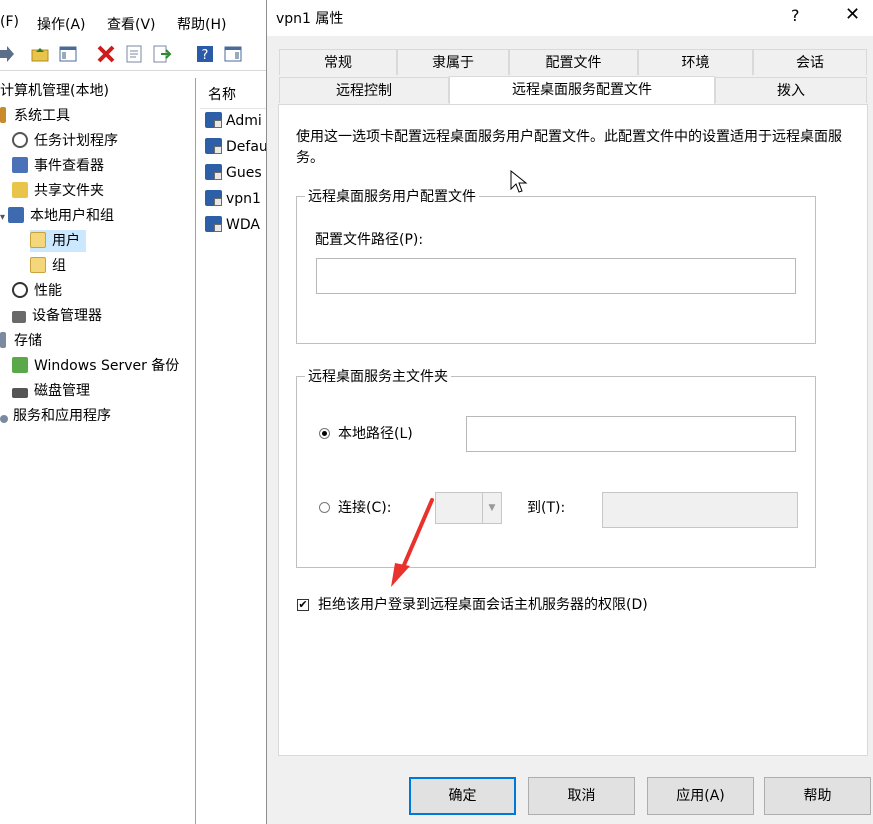 The image size is (873, 824). Describe the element at coordinates (378, 376) in the screenshot. I see `home-group-title: 远程桌面服务主文件夹` at that location.